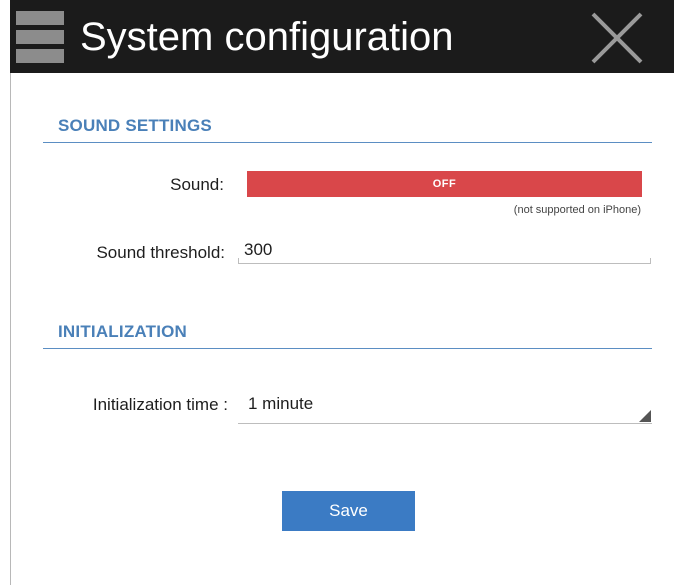 This screenshot has height=585, width=674. What do you see at coordinates (348, 511) in the screenshot?
I see `save-button: Save` at bounding box center [348, 511].